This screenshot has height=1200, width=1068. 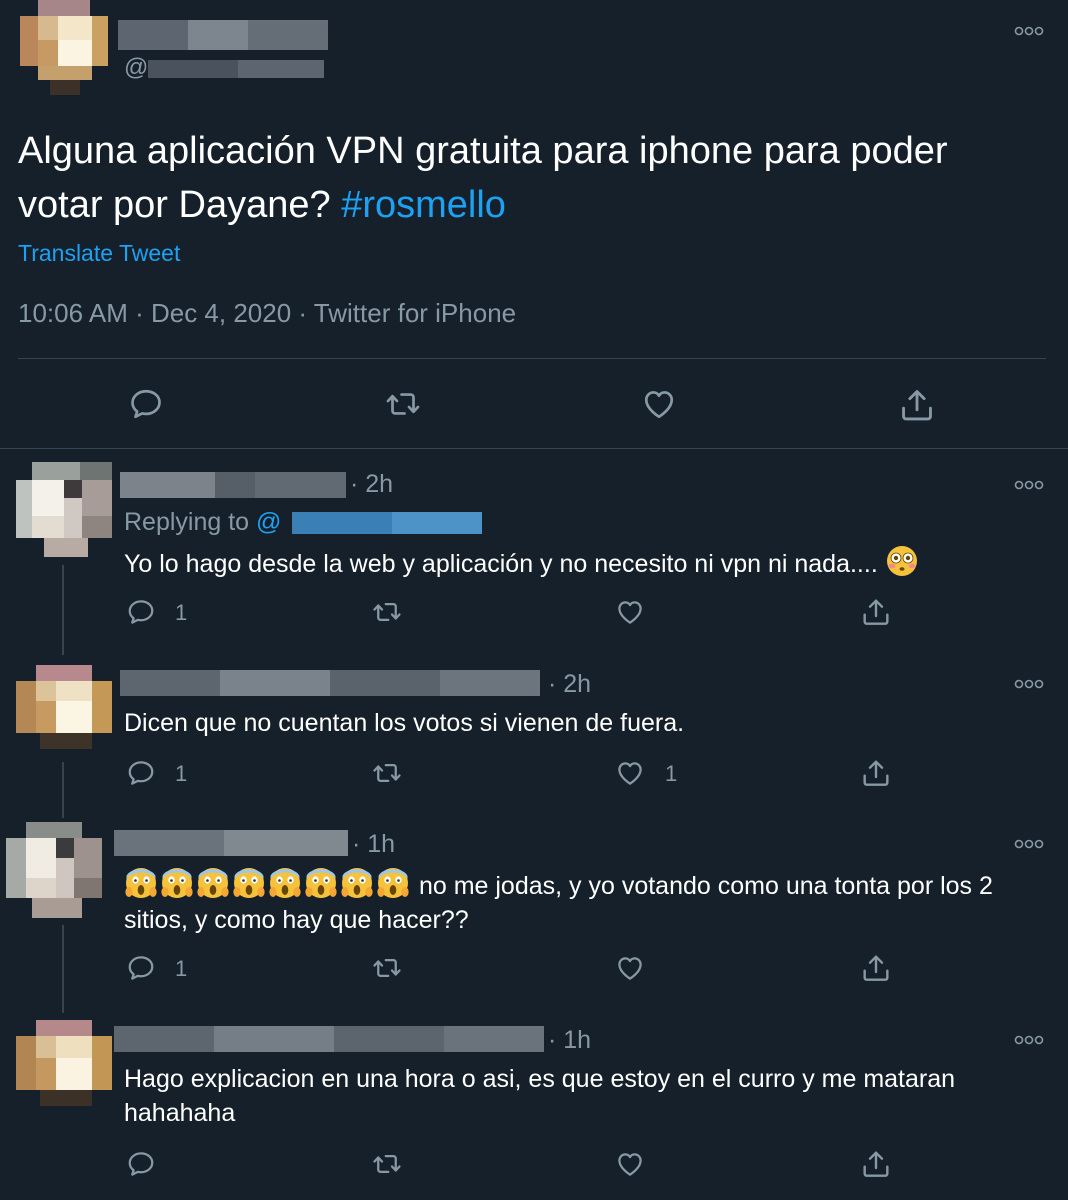 I want to click on main-author-handle: @, so click(x=136, y=68).